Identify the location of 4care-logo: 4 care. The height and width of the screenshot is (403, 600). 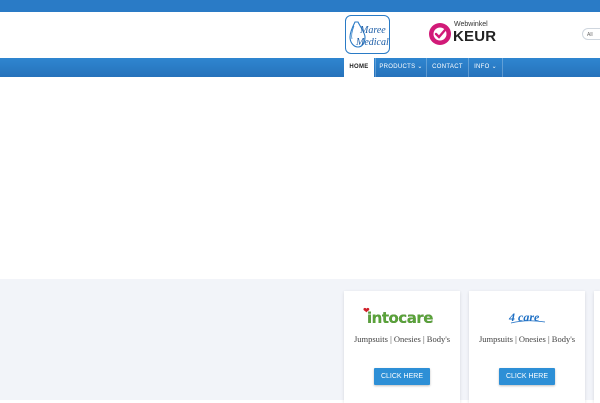
(529, 314).